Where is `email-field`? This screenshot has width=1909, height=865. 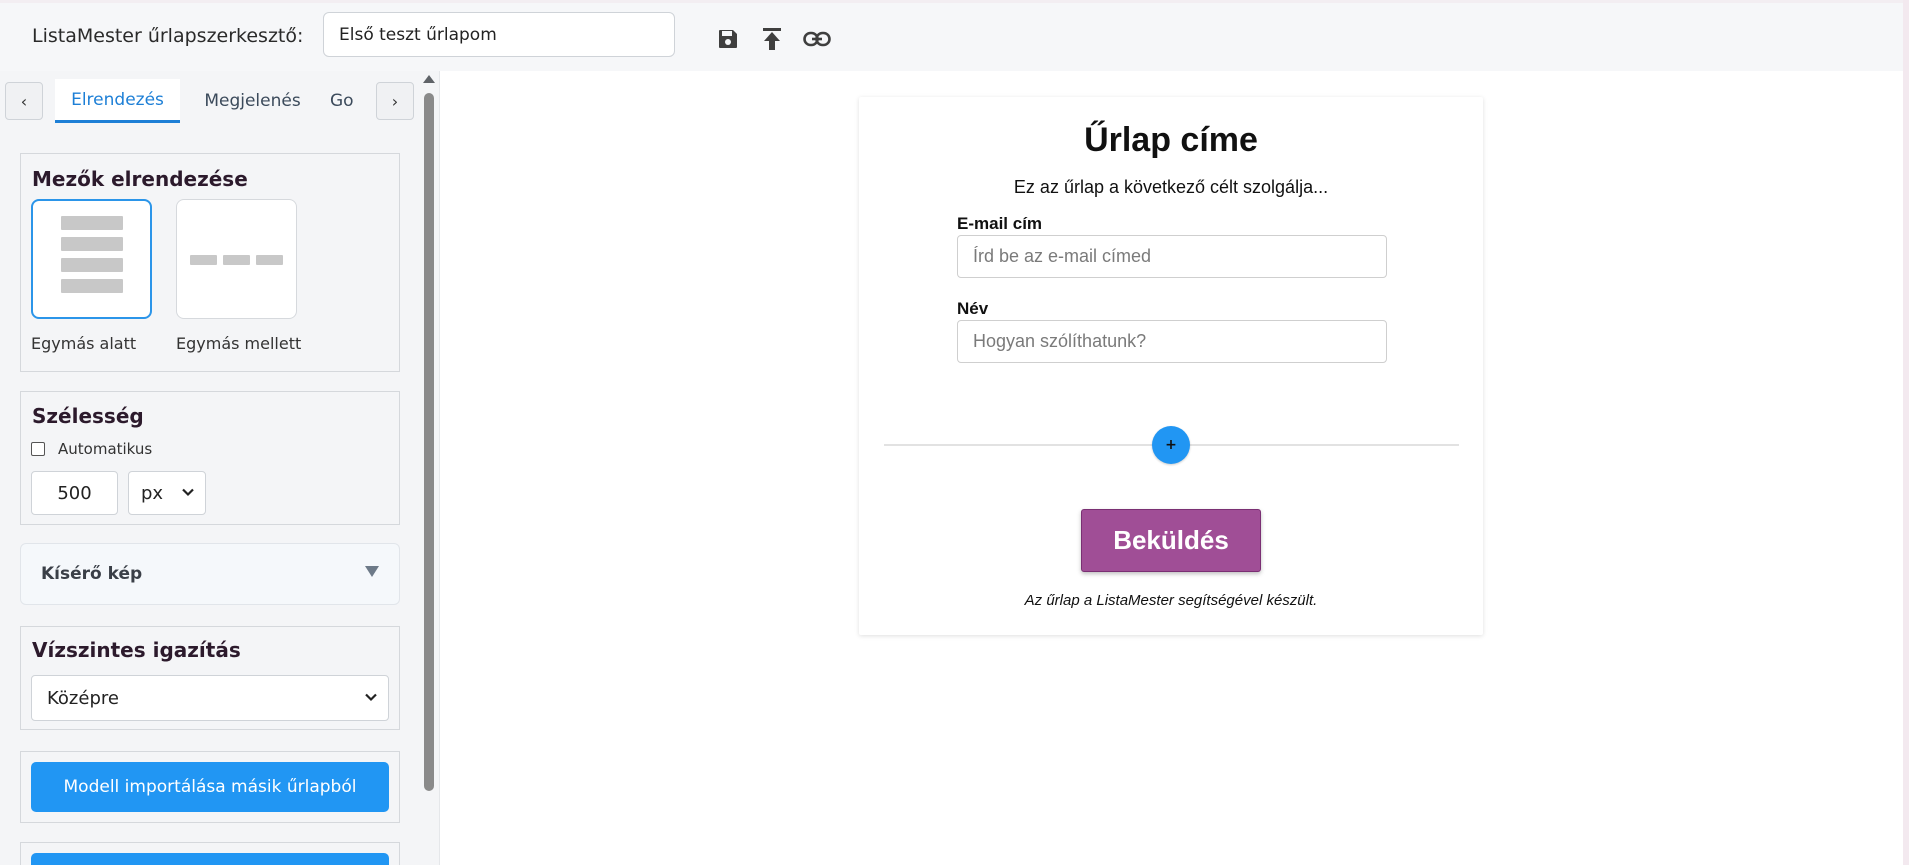 email-field is located at coordinates (1172, 256).